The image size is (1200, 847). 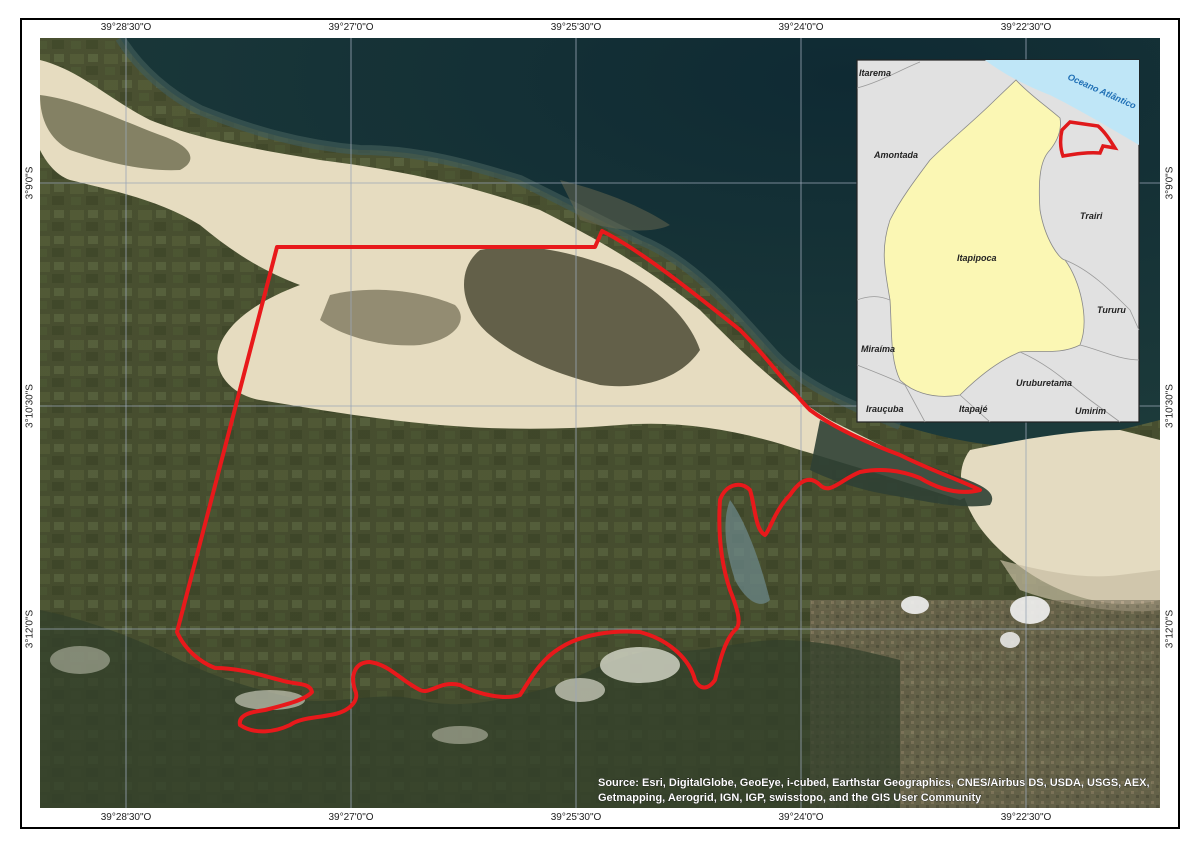 I want to click on inset-label-amontada: Amontada, so click(x=895, y=155).